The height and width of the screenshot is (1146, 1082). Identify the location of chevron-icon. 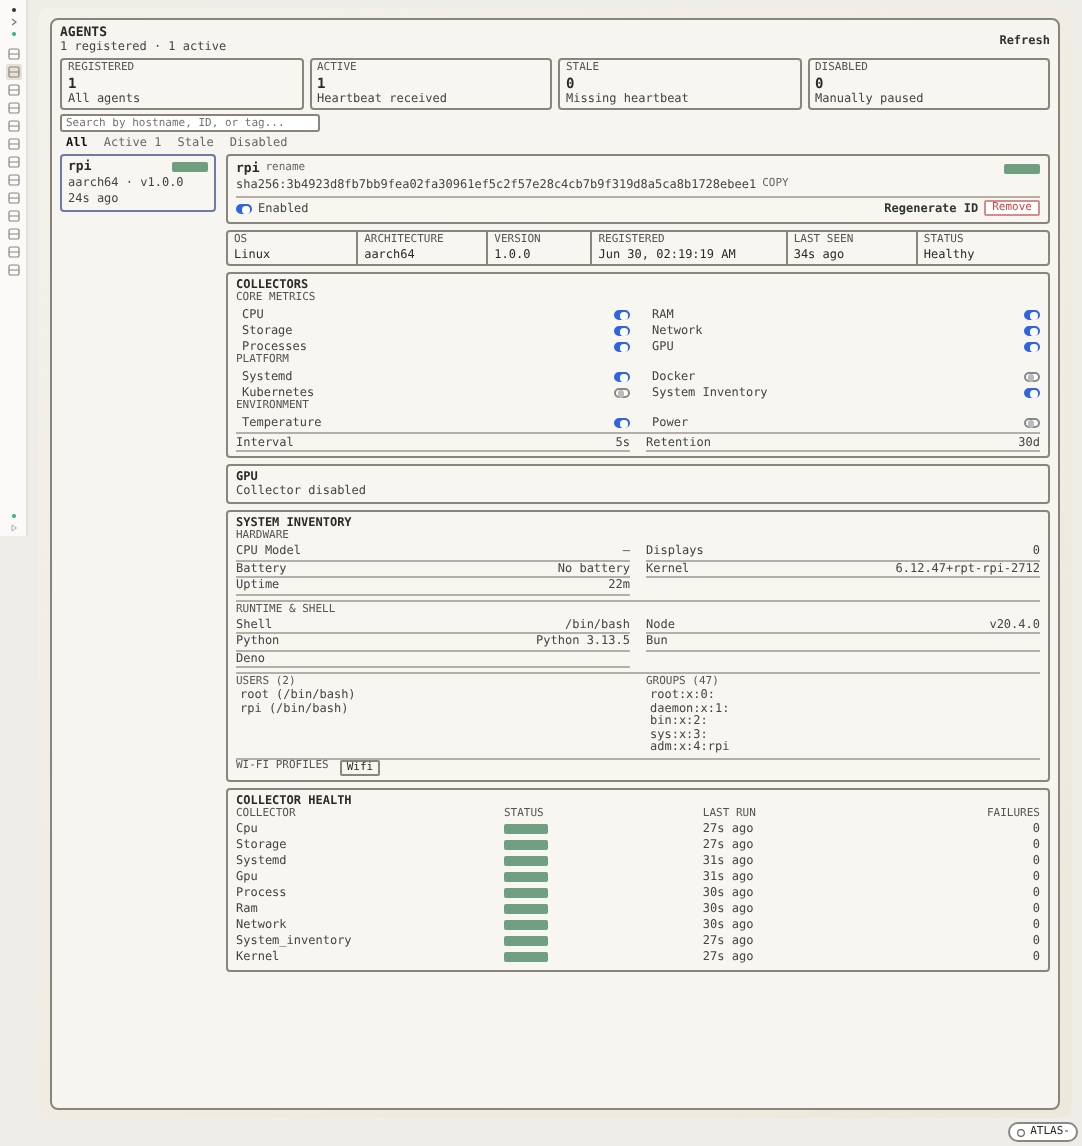
(13, 22).